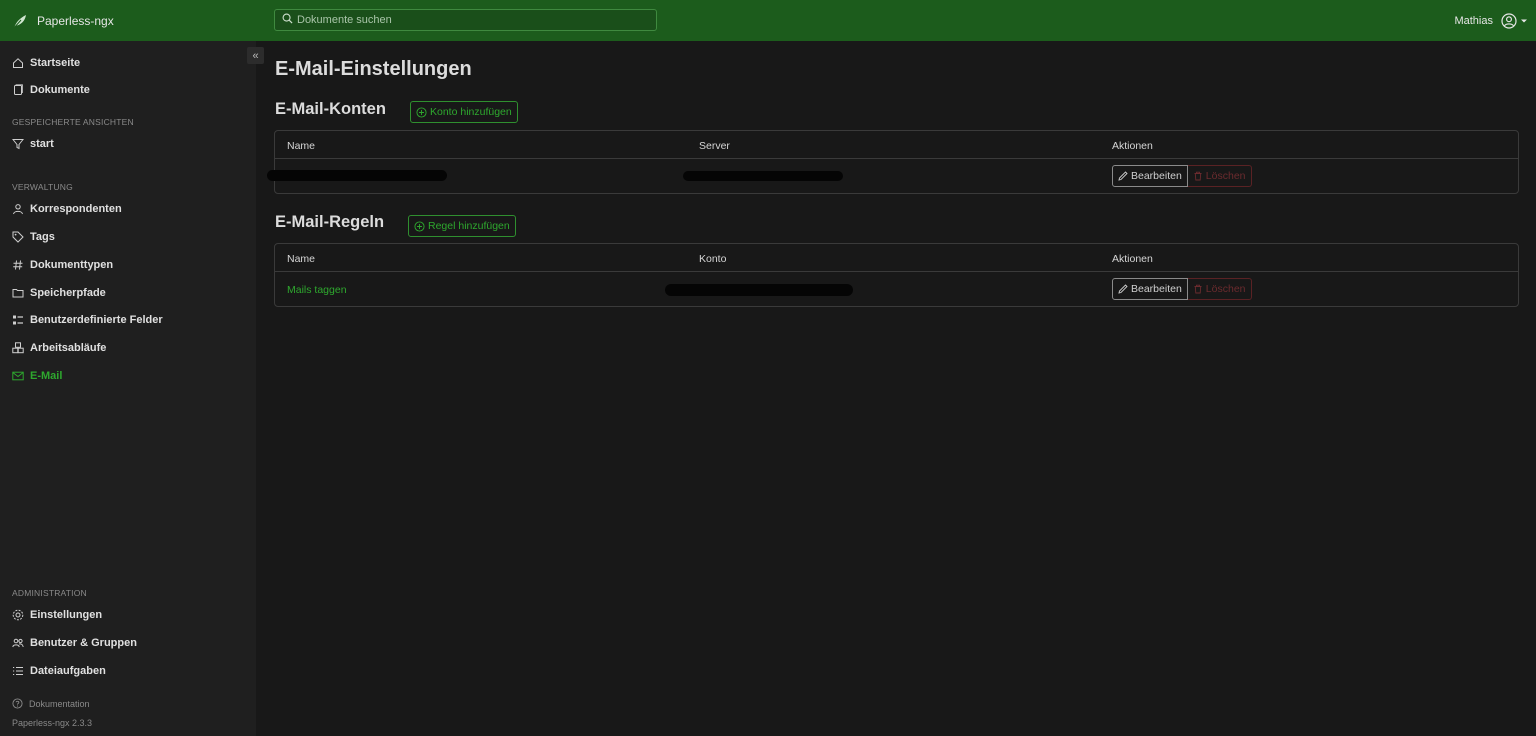 The height and width of the screenshot is (736, 1536). What do you see at coordinates (289, 20) in the screenshot?
I see `search-icon` at bounding box center [289, 20].